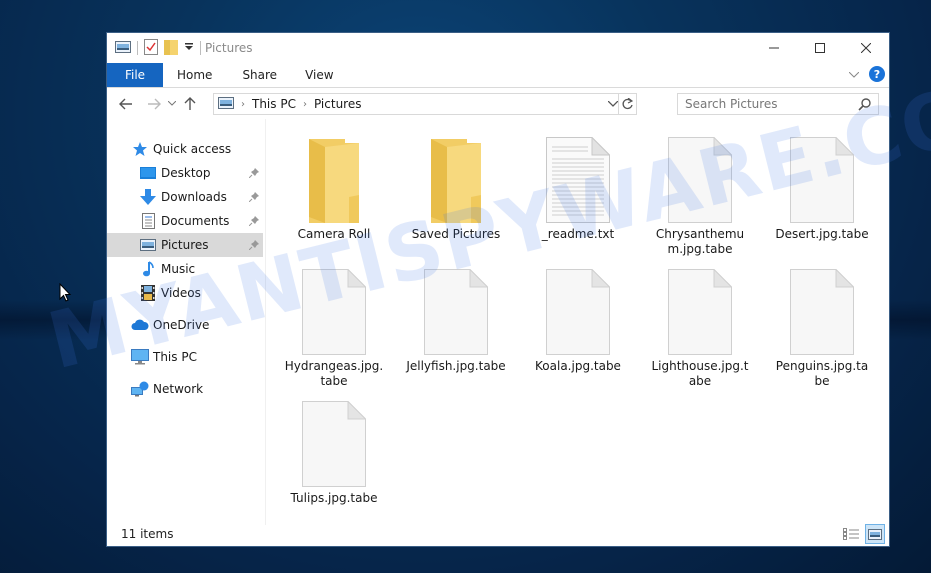  Describe the element at coordinates (189, 48) in the screenshot. I see `customize-toolbar-icon` at that location.